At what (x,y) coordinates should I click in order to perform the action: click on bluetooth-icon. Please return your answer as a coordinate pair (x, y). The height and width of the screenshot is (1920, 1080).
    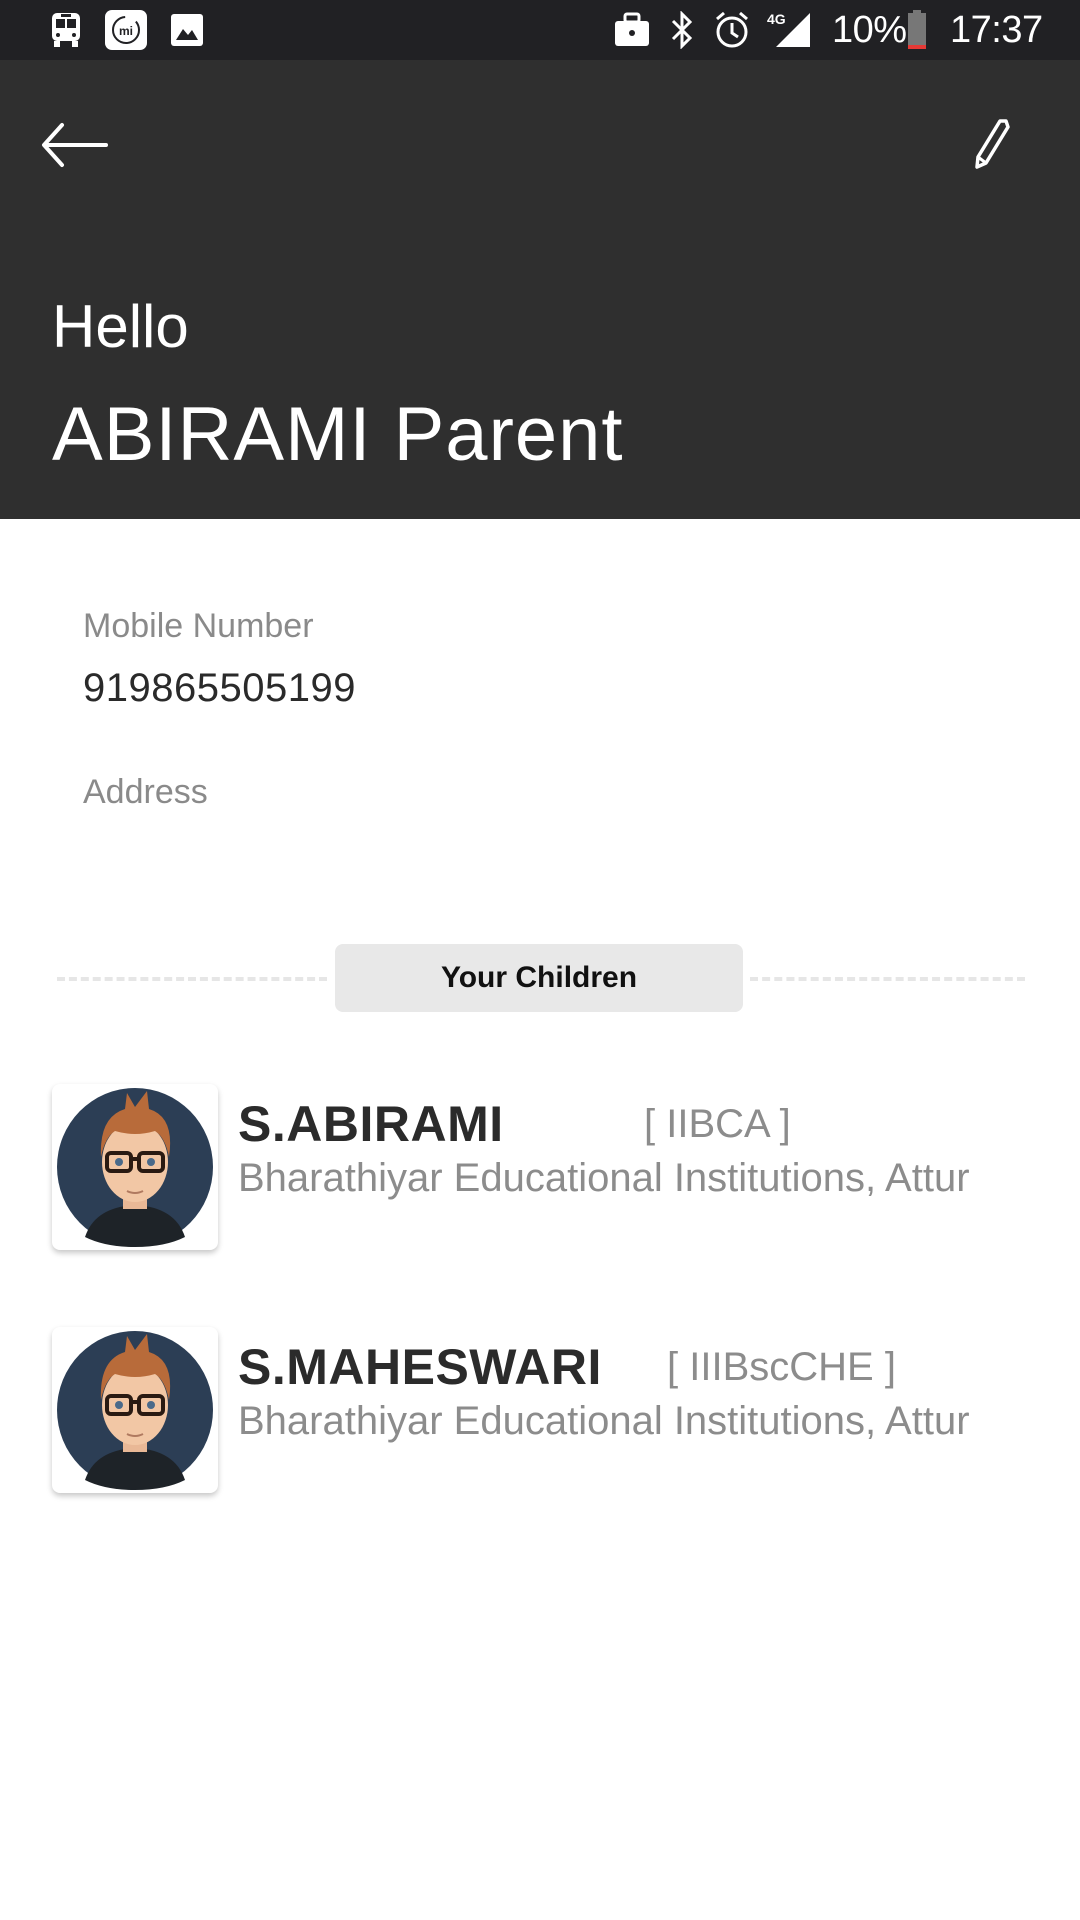
    Looking at the image, I should click on (682, 30).